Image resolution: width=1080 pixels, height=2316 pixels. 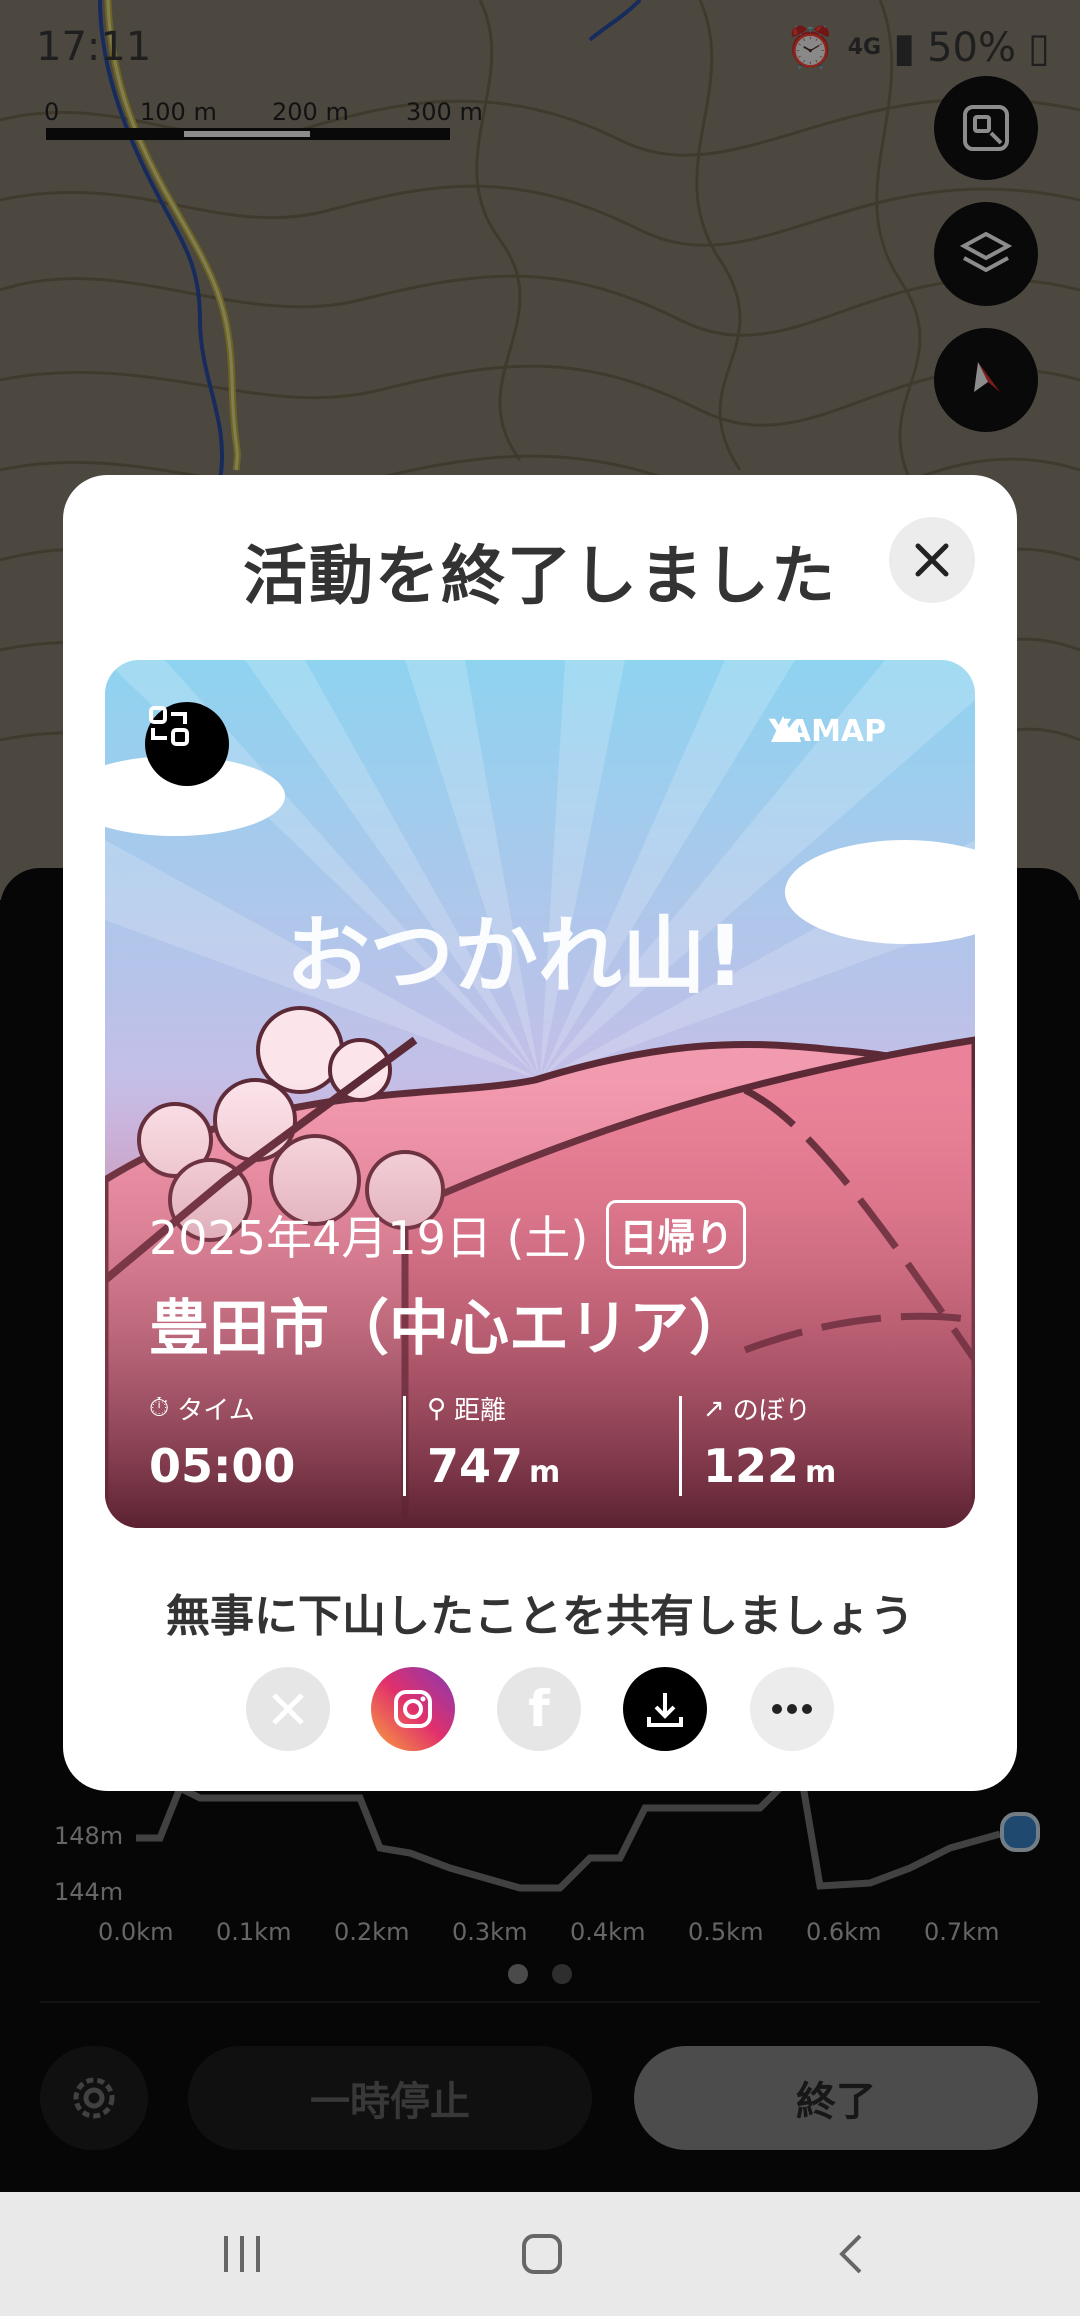 I want to click on yamap-logo: YAMAP, so click(x=827, y=731).